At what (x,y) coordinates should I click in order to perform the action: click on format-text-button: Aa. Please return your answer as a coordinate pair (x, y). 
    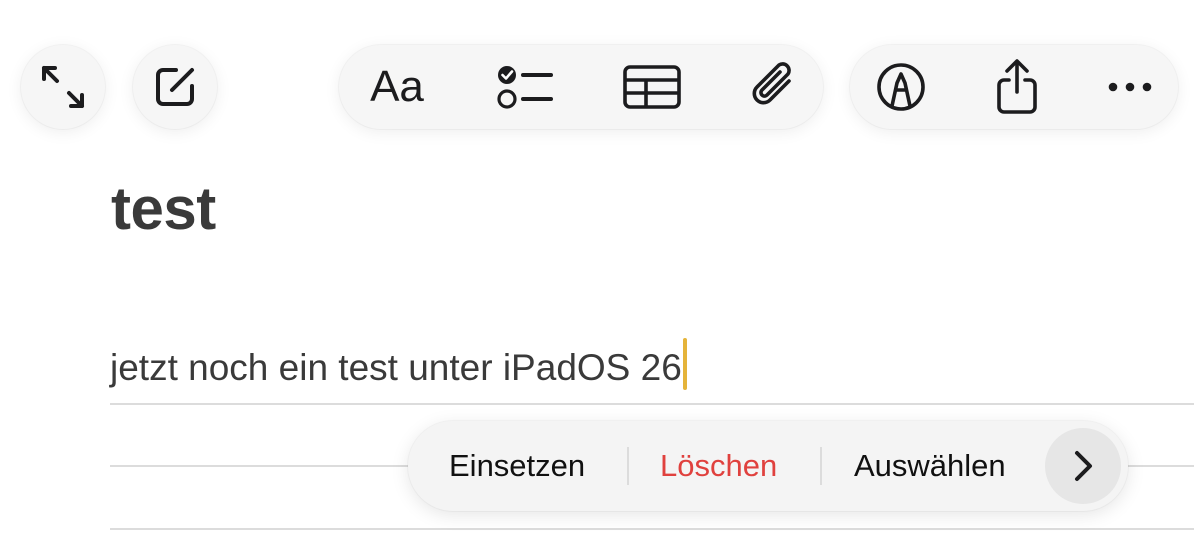
    Looking at the image, I should click on (397, 87).